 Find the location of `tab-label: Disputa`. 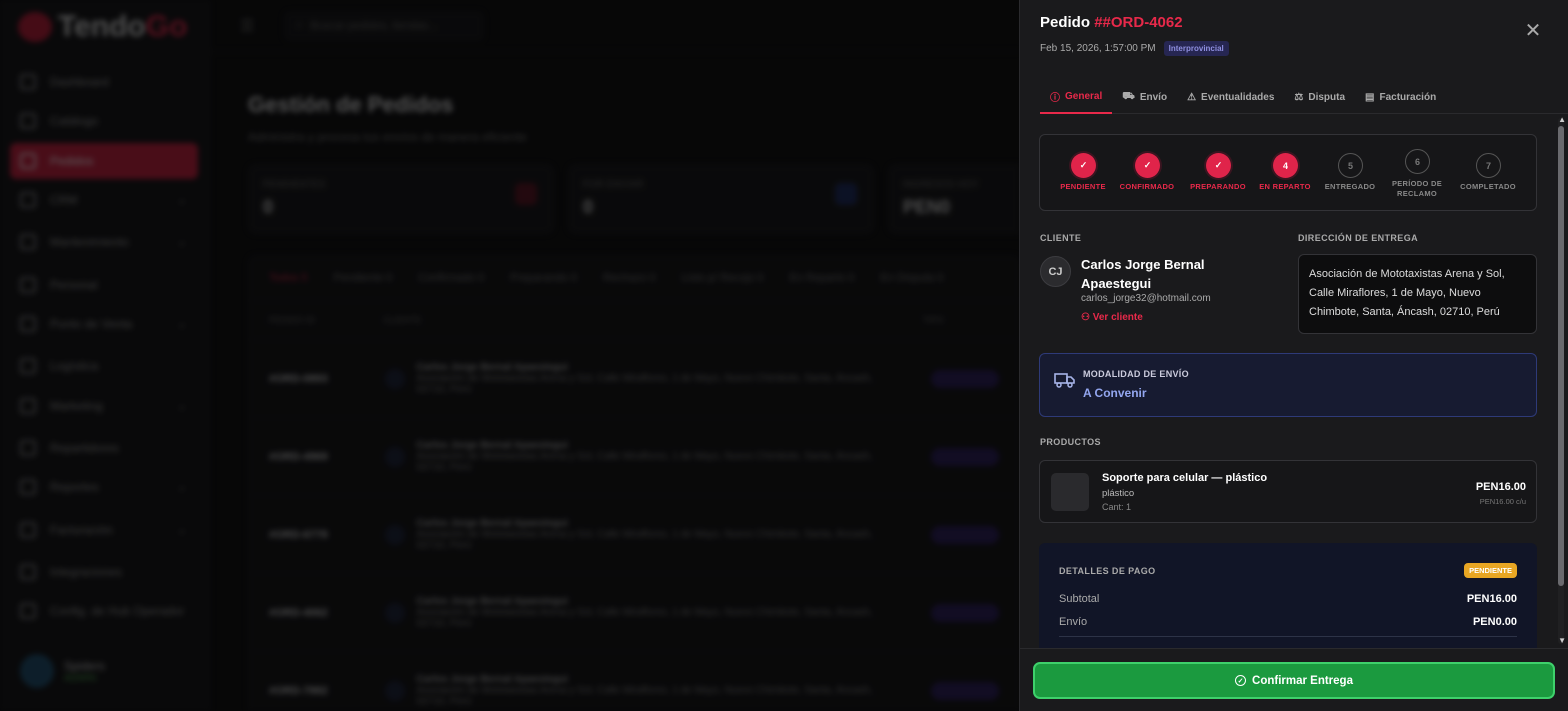

tab-label: Disputa is located at coordinates (1327, 97).